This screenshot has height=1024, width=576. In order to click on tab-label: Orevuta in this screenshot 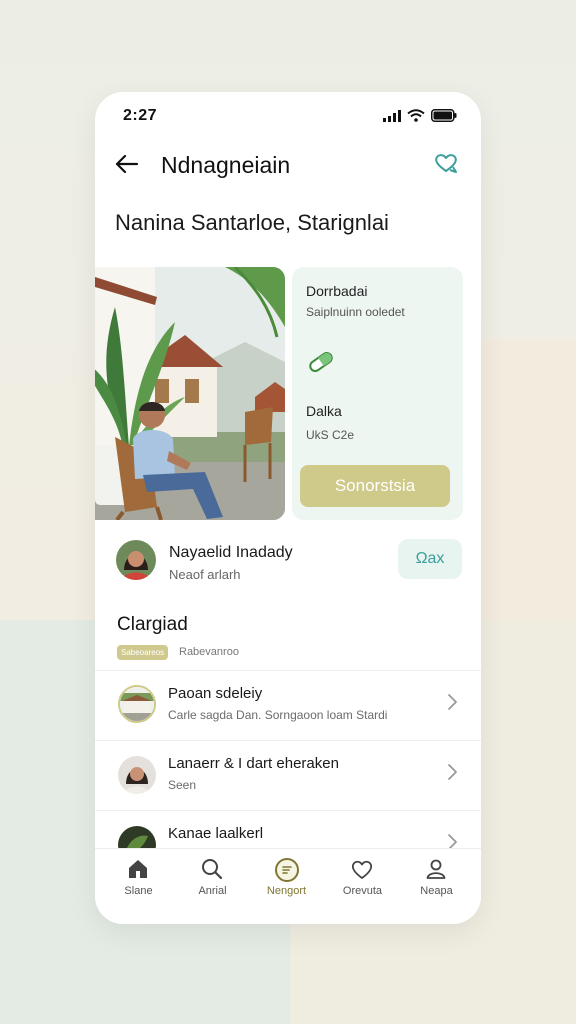, I will do `click(362, 891)`.